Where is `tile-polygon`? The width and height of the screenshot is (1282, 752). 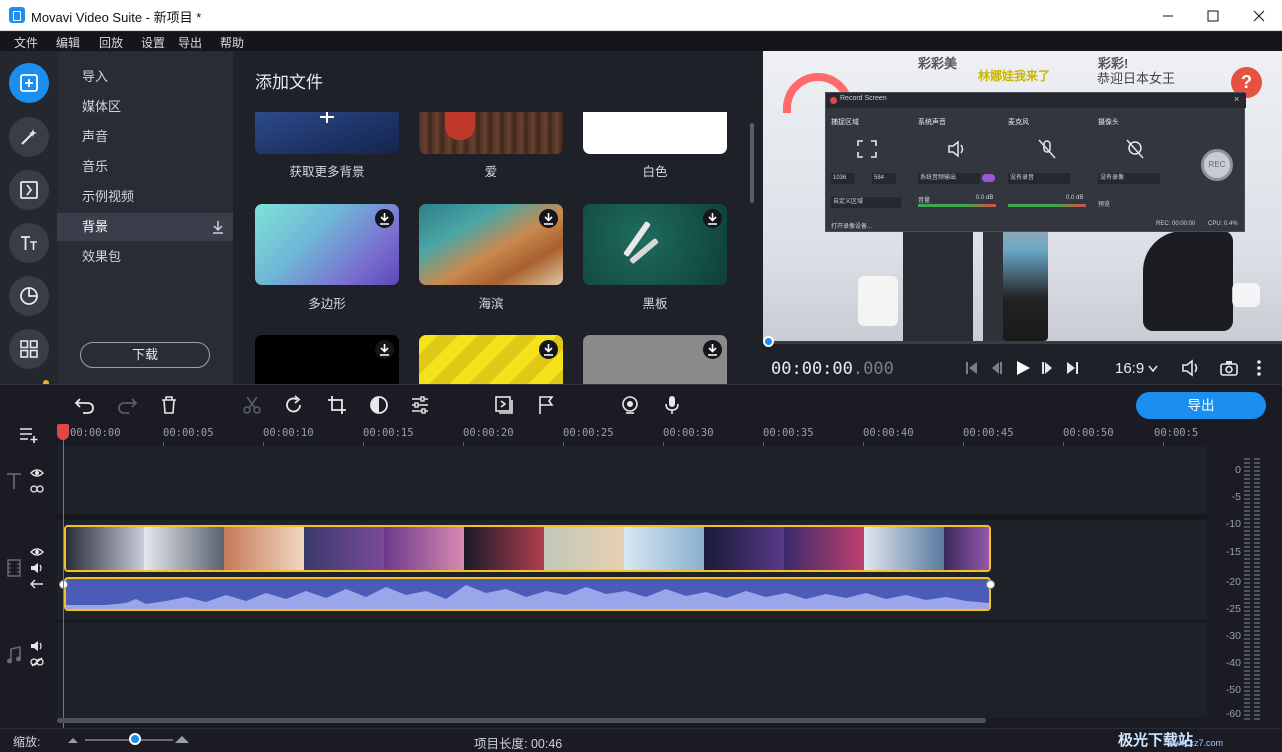
tile-polygon is located at coordinates (327, 244).